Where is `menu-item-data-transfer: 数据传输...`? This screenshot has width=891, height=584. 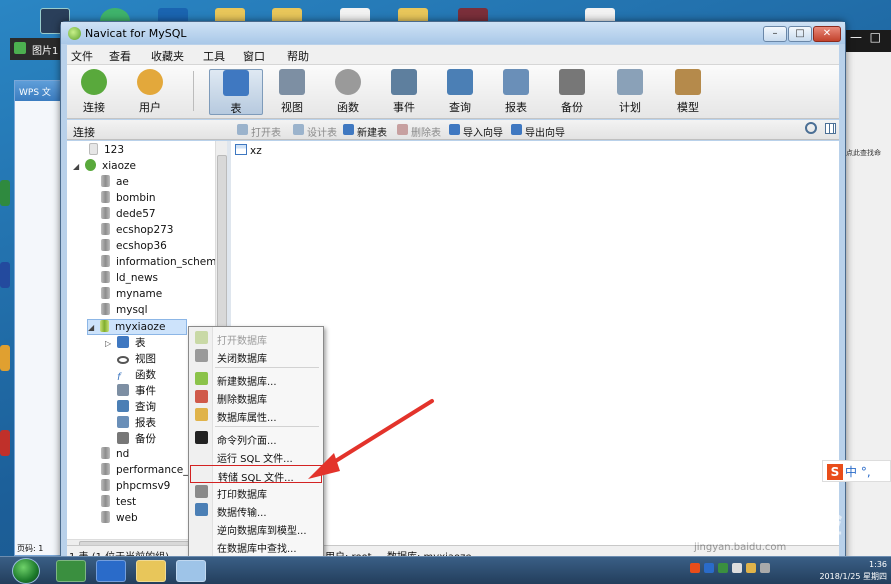 menu-item-data-transfer: 数据传输... is located at coordinates (256, 510).